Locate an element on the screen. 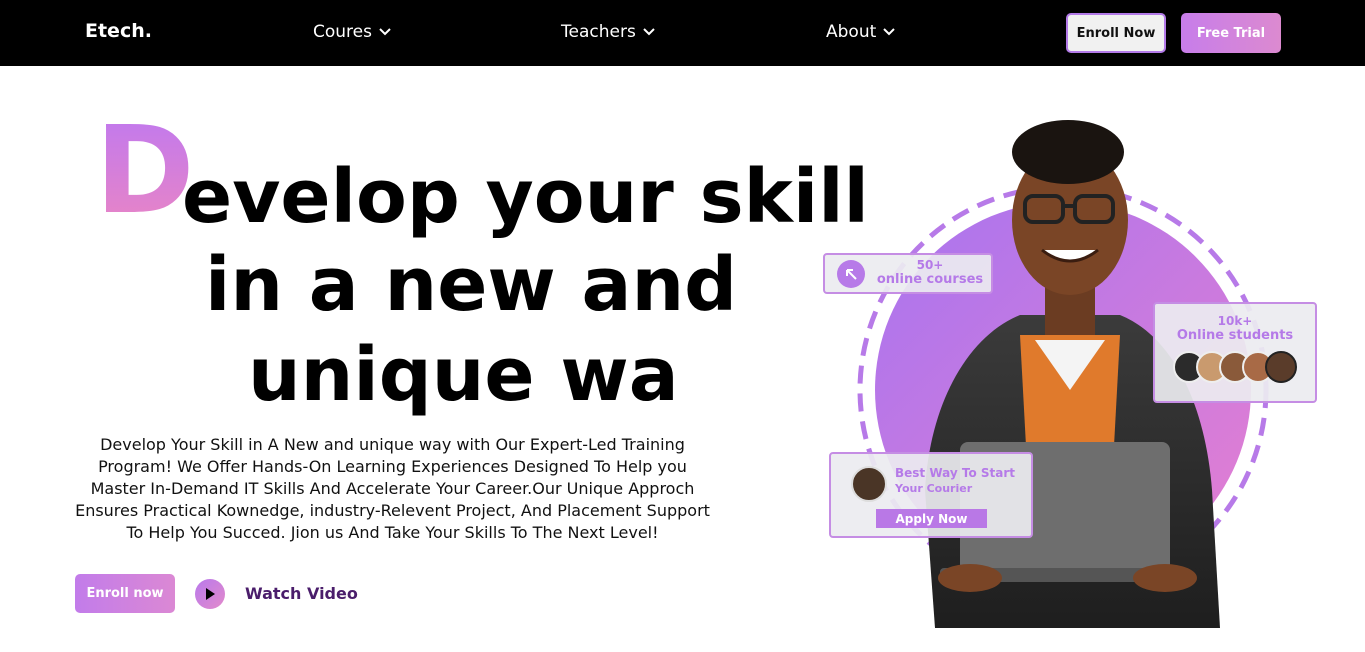 The width and height of the screenshot is (1365, 652). nav-item-courses-label: Coures is located at coordinates (342, 32).